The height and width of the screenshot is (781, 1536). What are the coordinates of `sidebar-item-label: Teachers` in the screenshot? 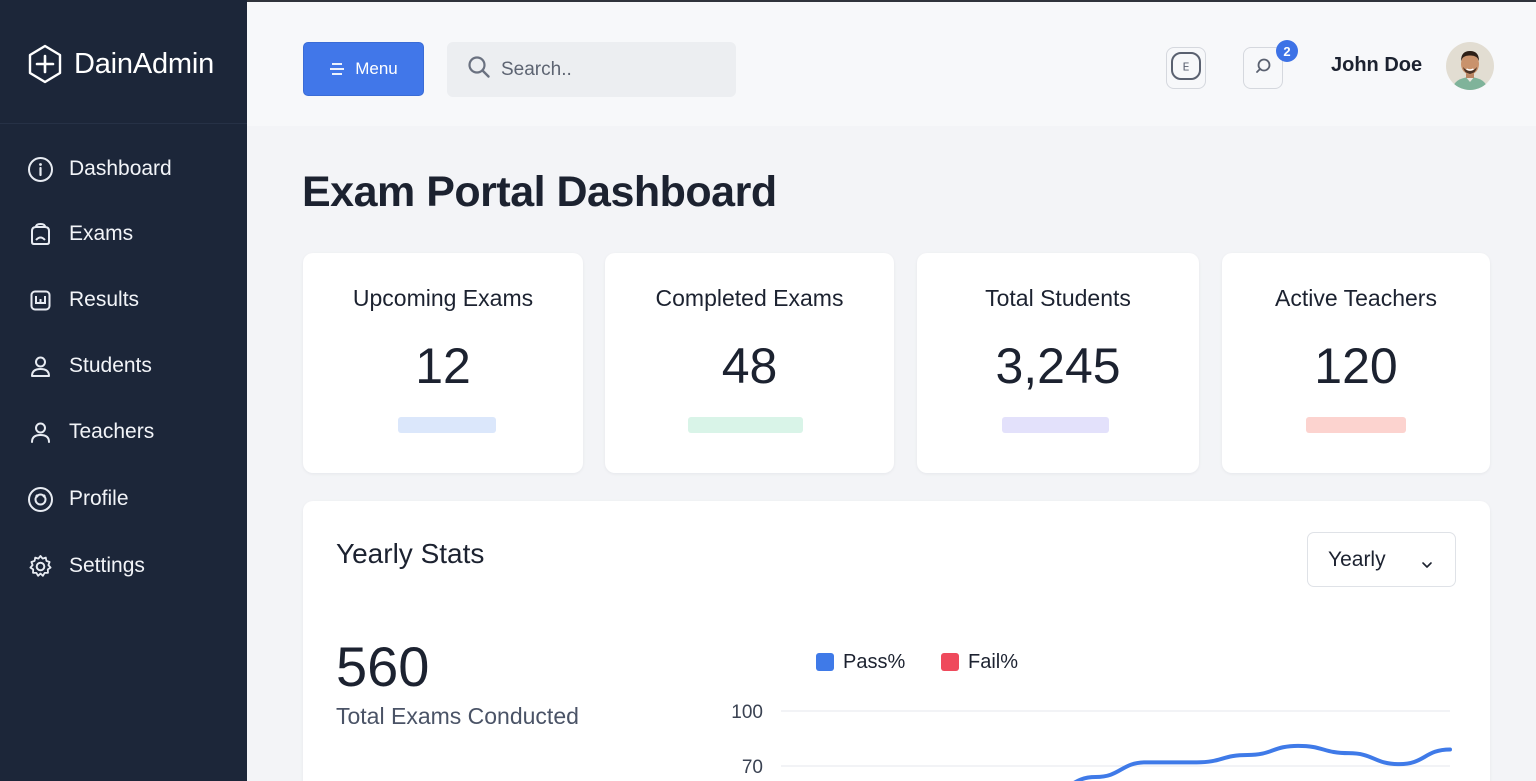 It's located at (112, 431).